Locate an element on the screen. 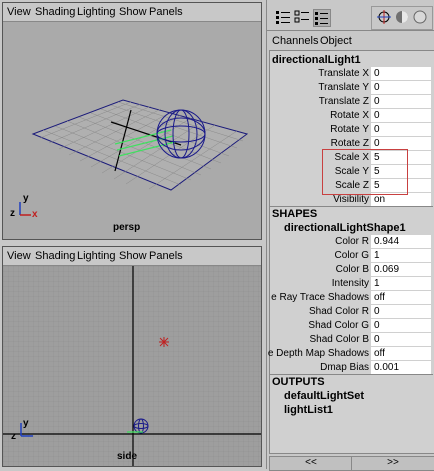  attr-row-shad-color-b: Shad Color B0 is located at coordinates (351, 340).